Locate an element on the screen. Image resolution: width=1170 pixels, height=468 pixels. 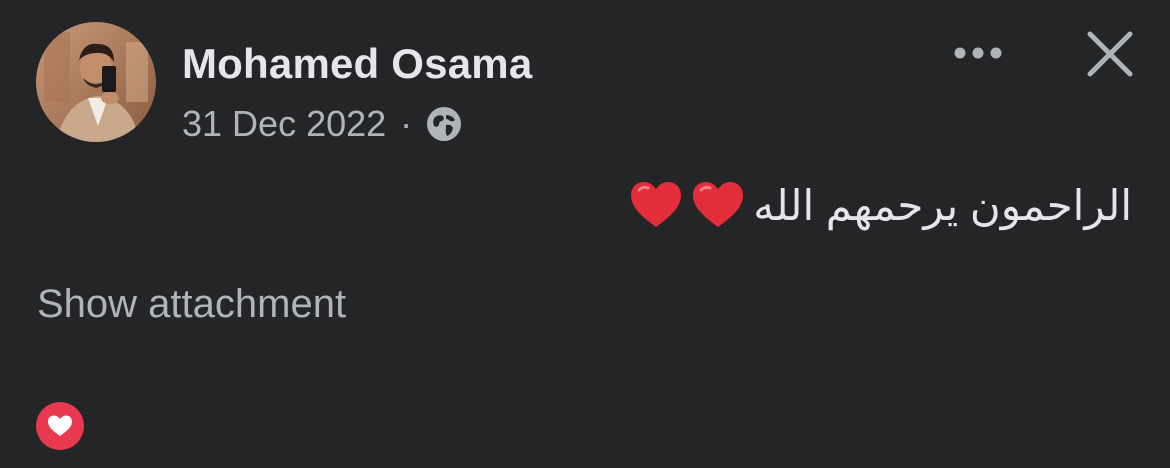
close-icon is located at coordinates (1110, 54).